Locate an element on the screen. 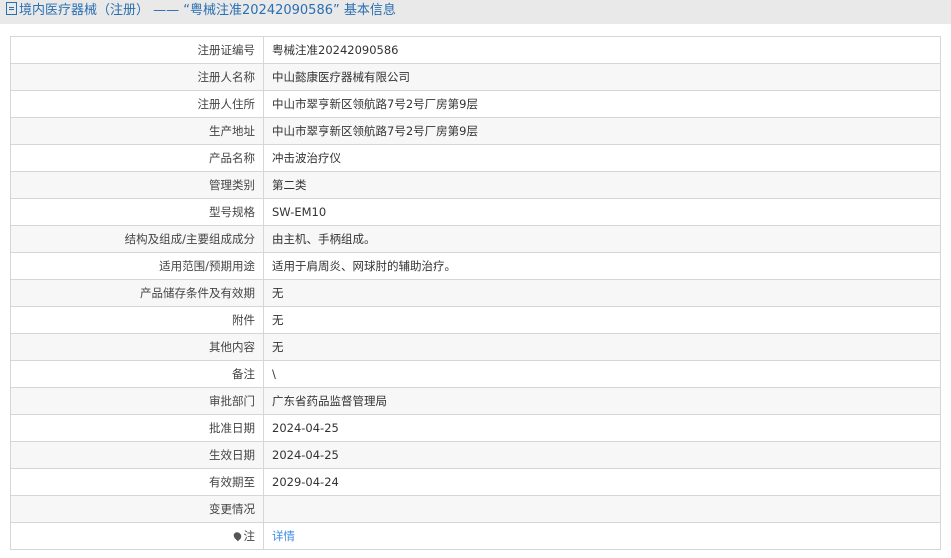 This screenshot has width=951, height=558. table-row: 有效期至 2029-04-24 is located at coordinates (475, 482).